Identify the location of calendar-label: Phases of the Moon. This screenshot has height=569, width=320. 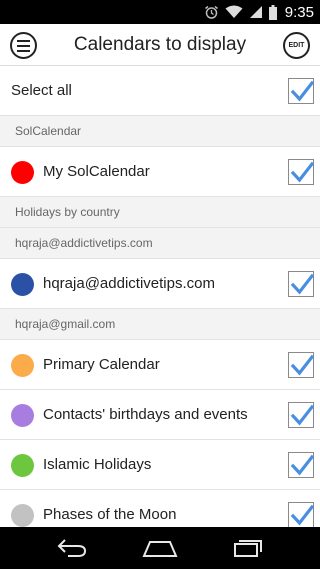
(110, 514).